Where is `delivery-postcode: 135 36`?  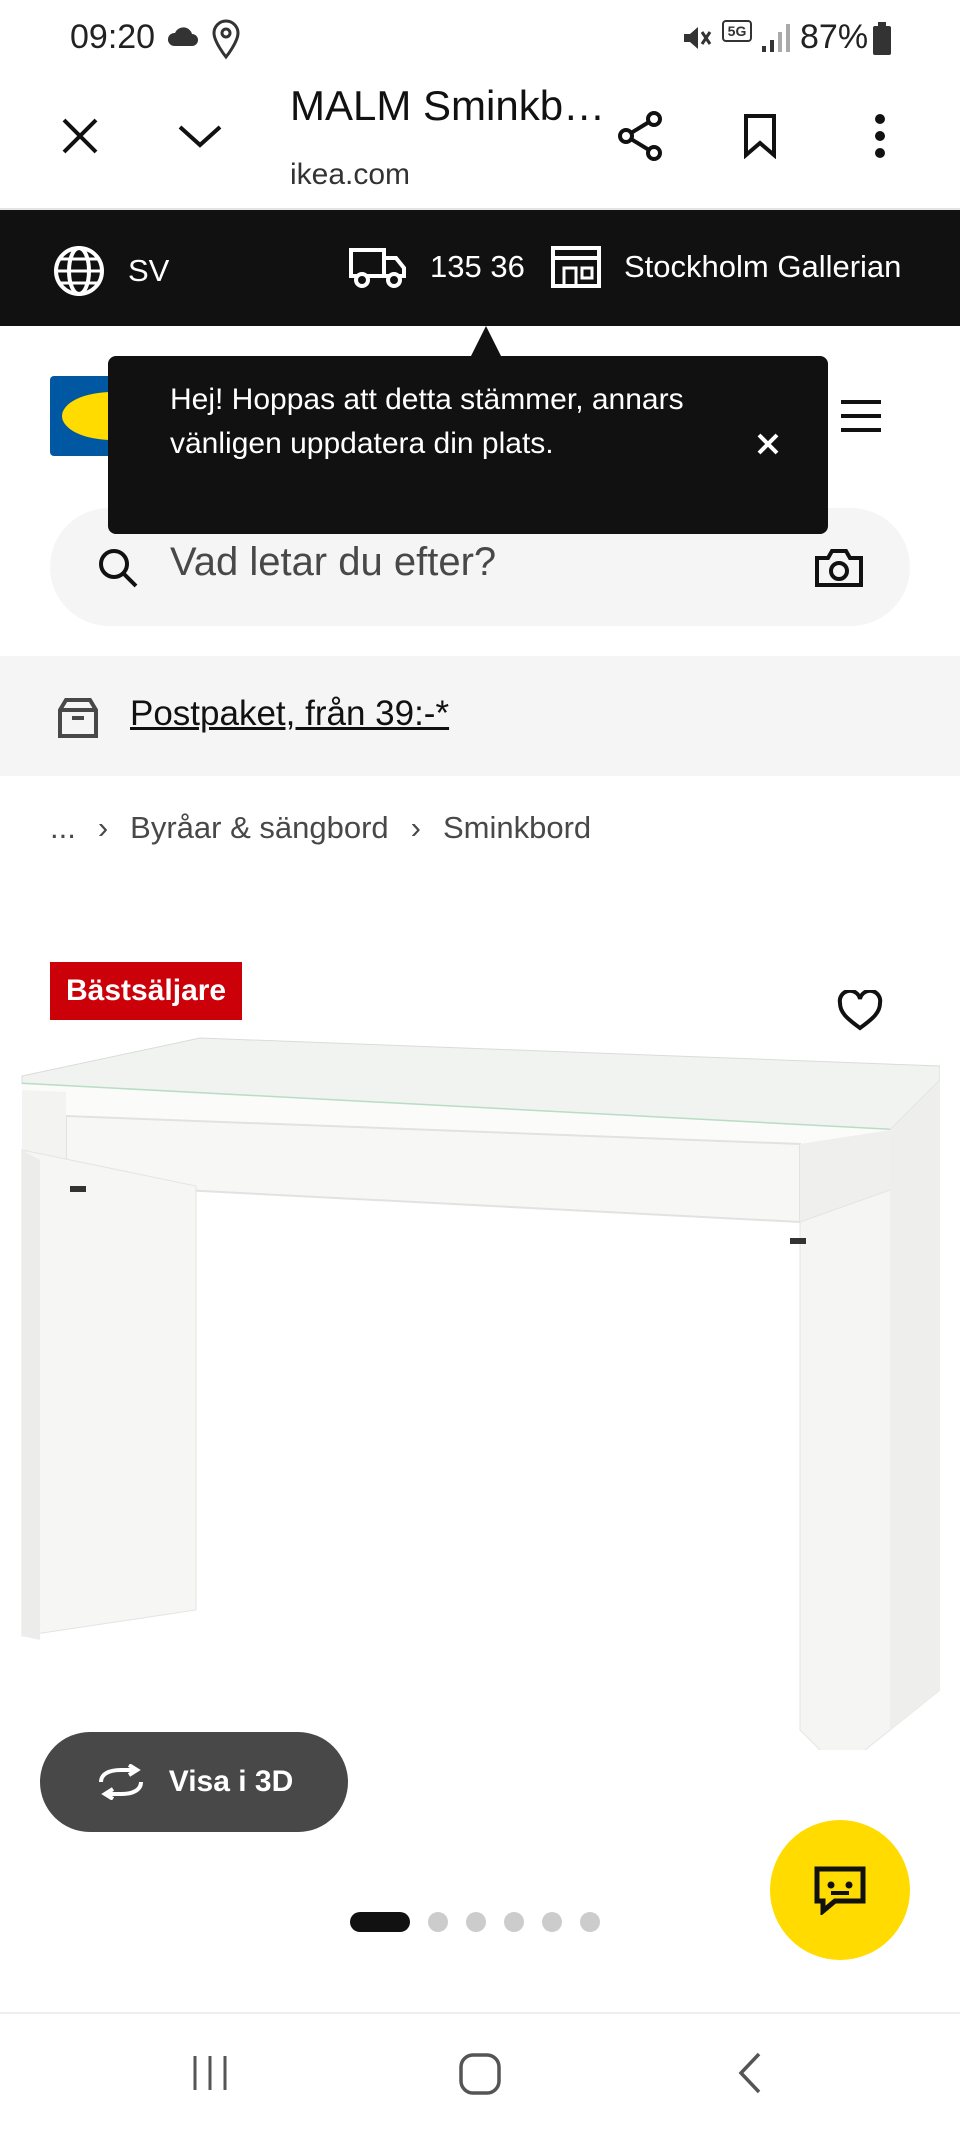
delivery-postcode: 135 36 is located at coordinates (436, 267).